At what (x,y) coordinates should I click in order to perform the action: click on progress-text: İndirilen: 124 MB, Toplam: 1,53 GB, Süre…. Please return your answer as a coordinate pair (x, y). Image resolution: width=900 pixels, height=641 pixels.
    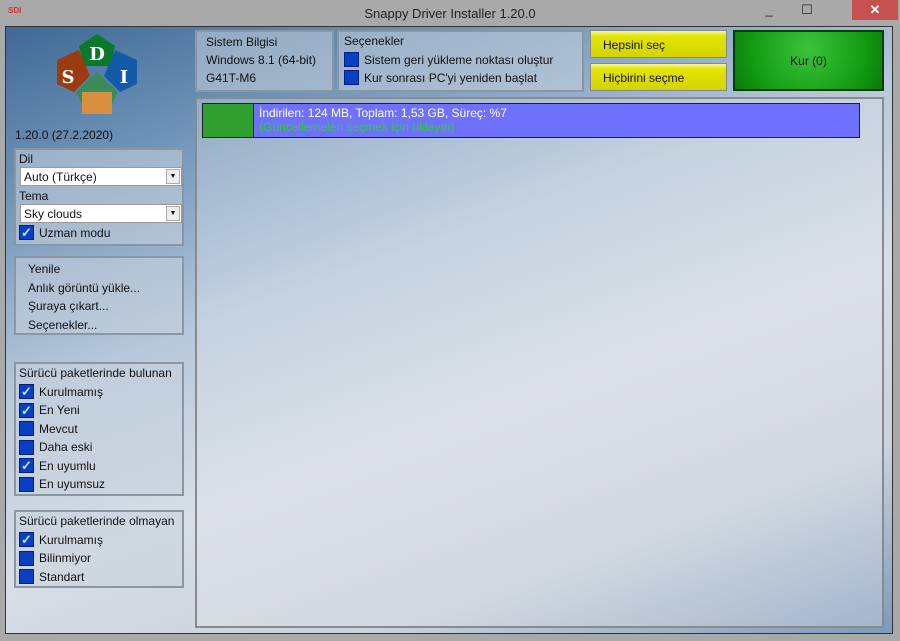
    Looking at the image, I should click on (383, 113).